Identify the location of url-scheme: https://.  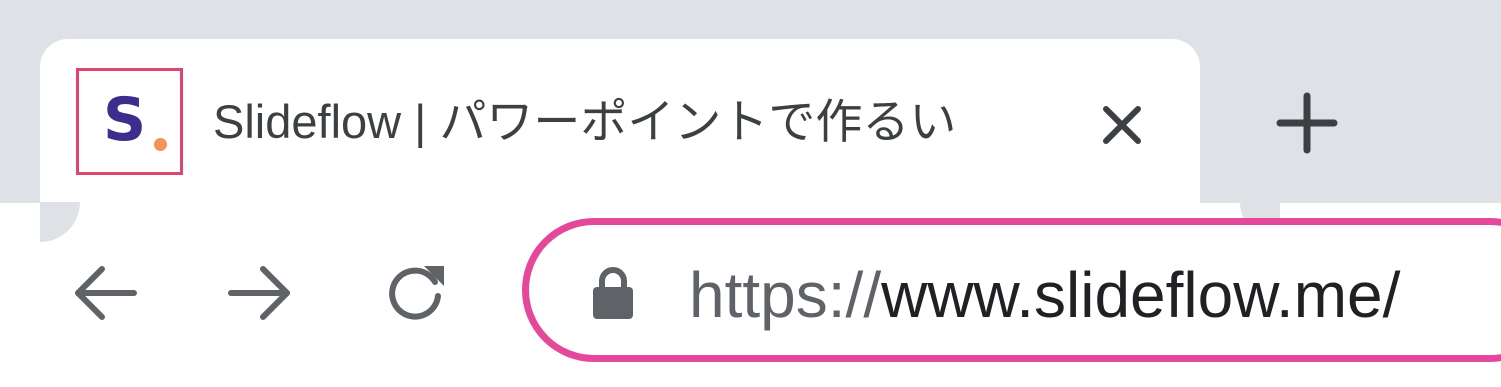
(785, 295).